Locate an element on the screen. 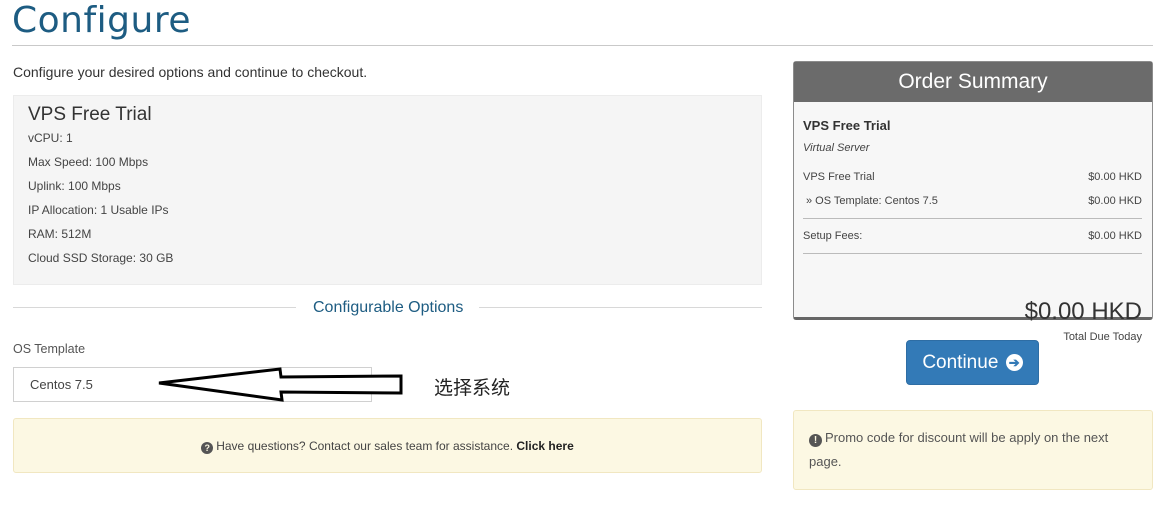  summary-product-name: VPS Free Trial is located at coordinates (847, 125).